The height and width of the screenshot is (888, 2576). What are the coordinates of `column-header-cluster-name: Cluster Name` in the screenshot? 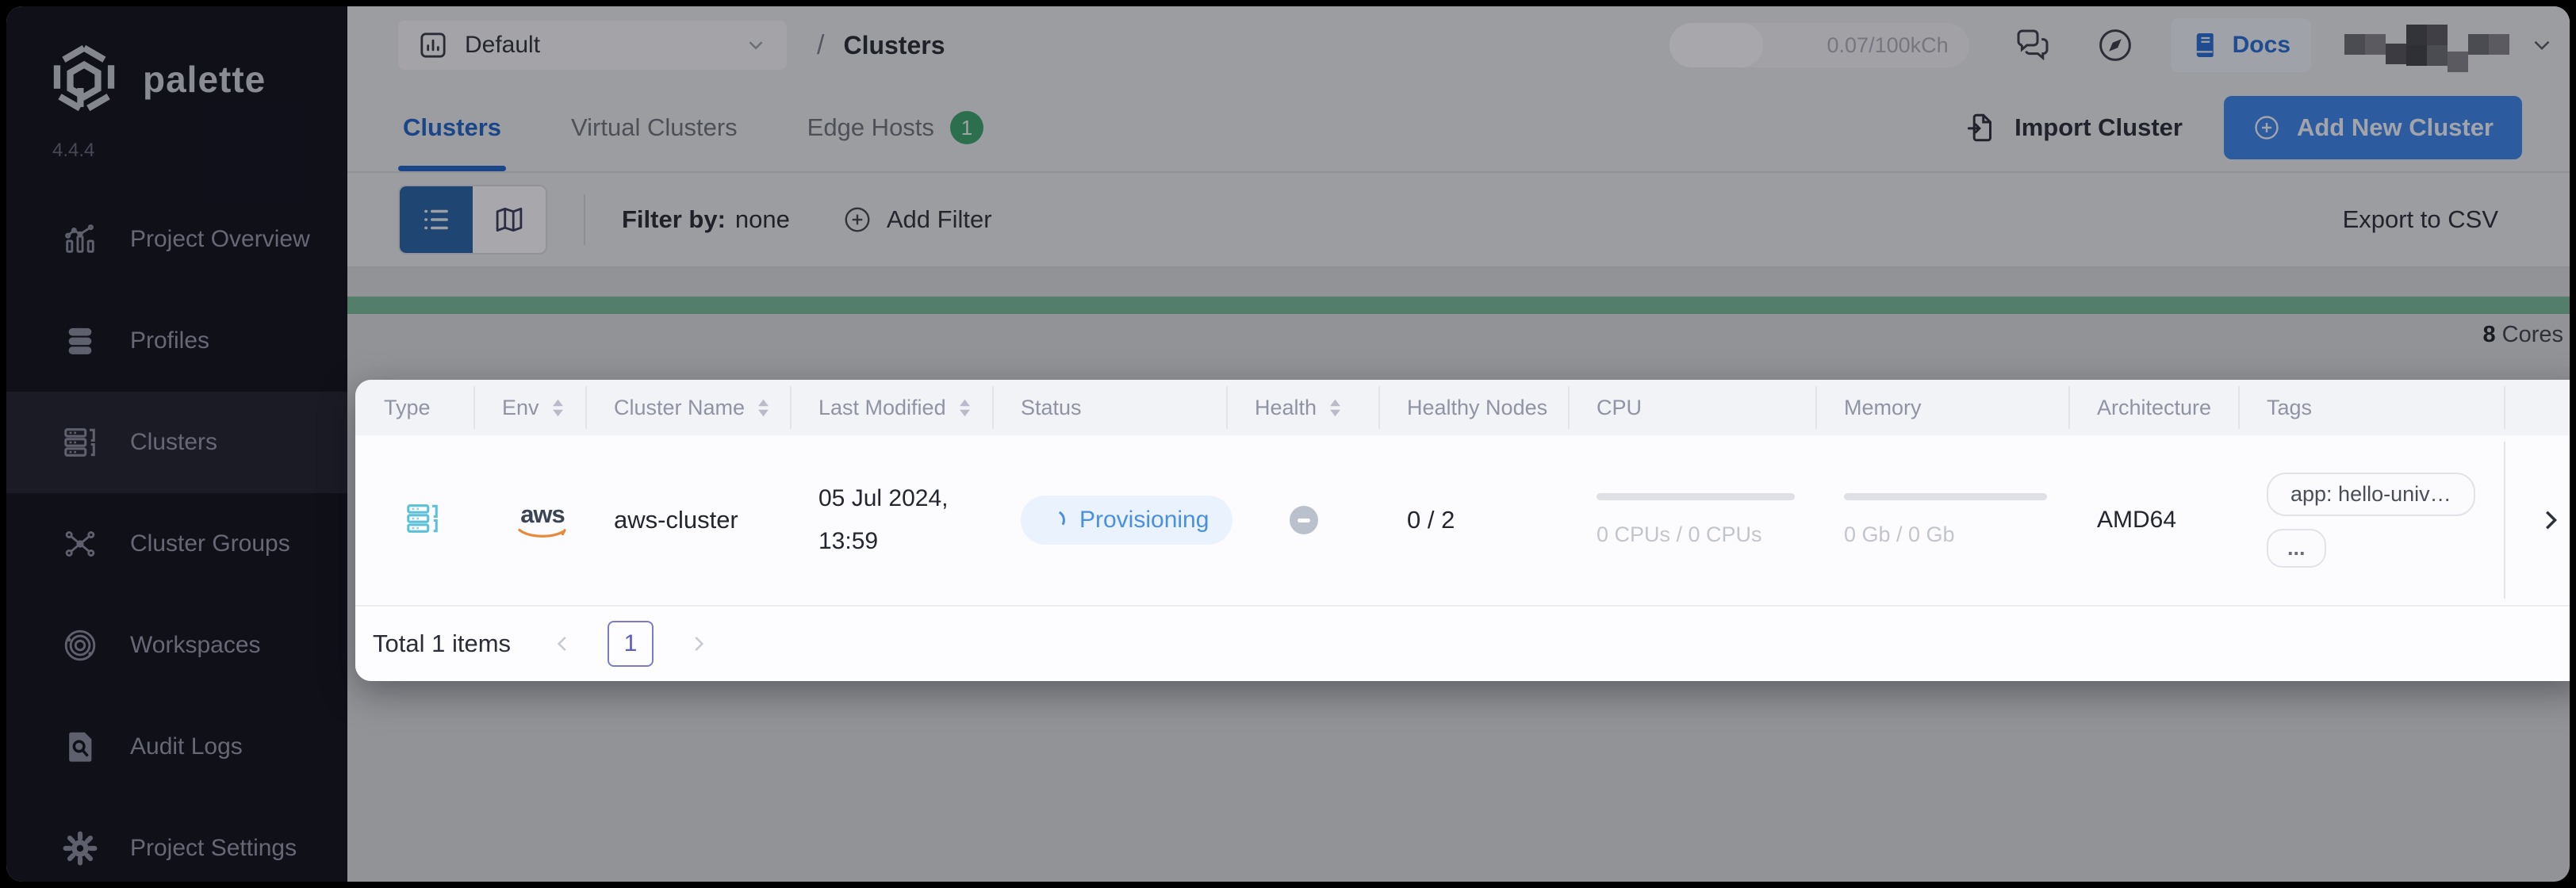 It's located at (687, 407).